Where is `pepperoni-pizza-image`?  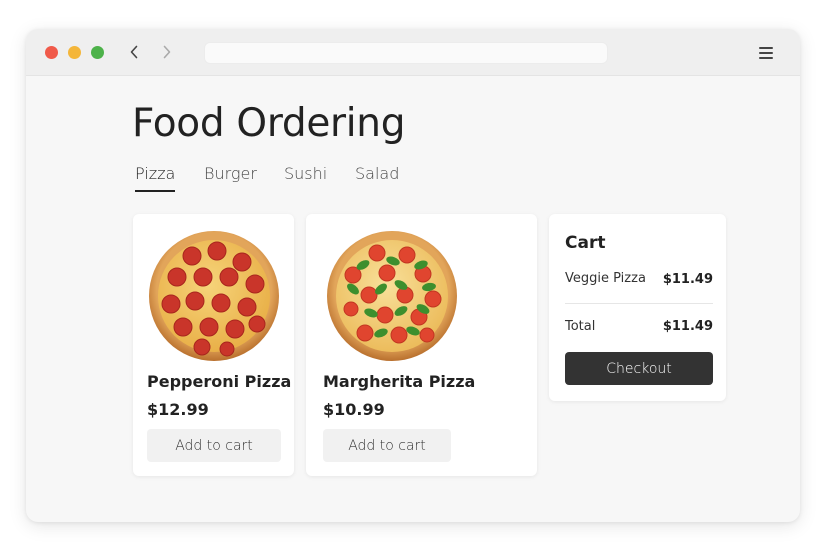
pepperoni-pizza-image is located at coordinates (214, 296).